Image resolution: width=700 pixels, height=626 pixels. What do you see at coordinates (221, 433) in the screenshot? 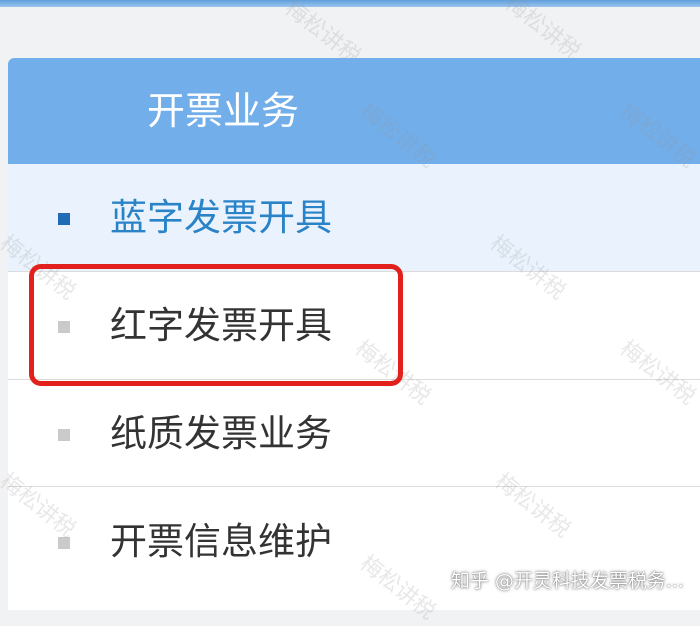
I see `menu-item-label: 纸质发票业务` at bounding box center [221, 433].